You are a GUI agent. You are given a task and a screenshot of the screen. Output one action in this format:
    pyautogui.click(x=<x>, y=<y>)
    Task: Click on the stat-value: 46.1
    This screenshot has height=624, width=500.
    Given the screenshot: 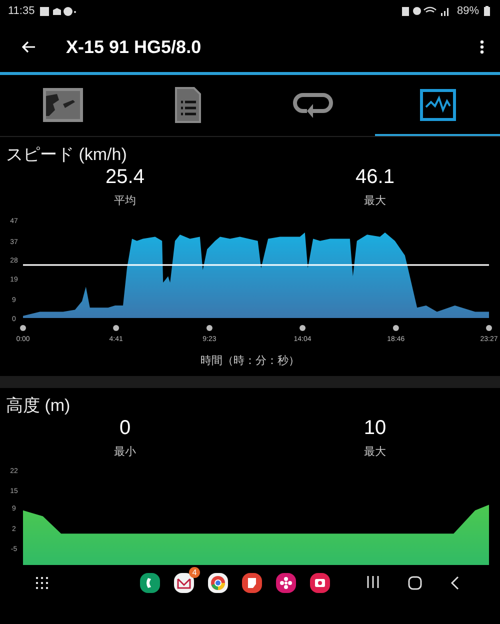 What is the action you would take?
    pyautogui.click(x=375, y=177)
    